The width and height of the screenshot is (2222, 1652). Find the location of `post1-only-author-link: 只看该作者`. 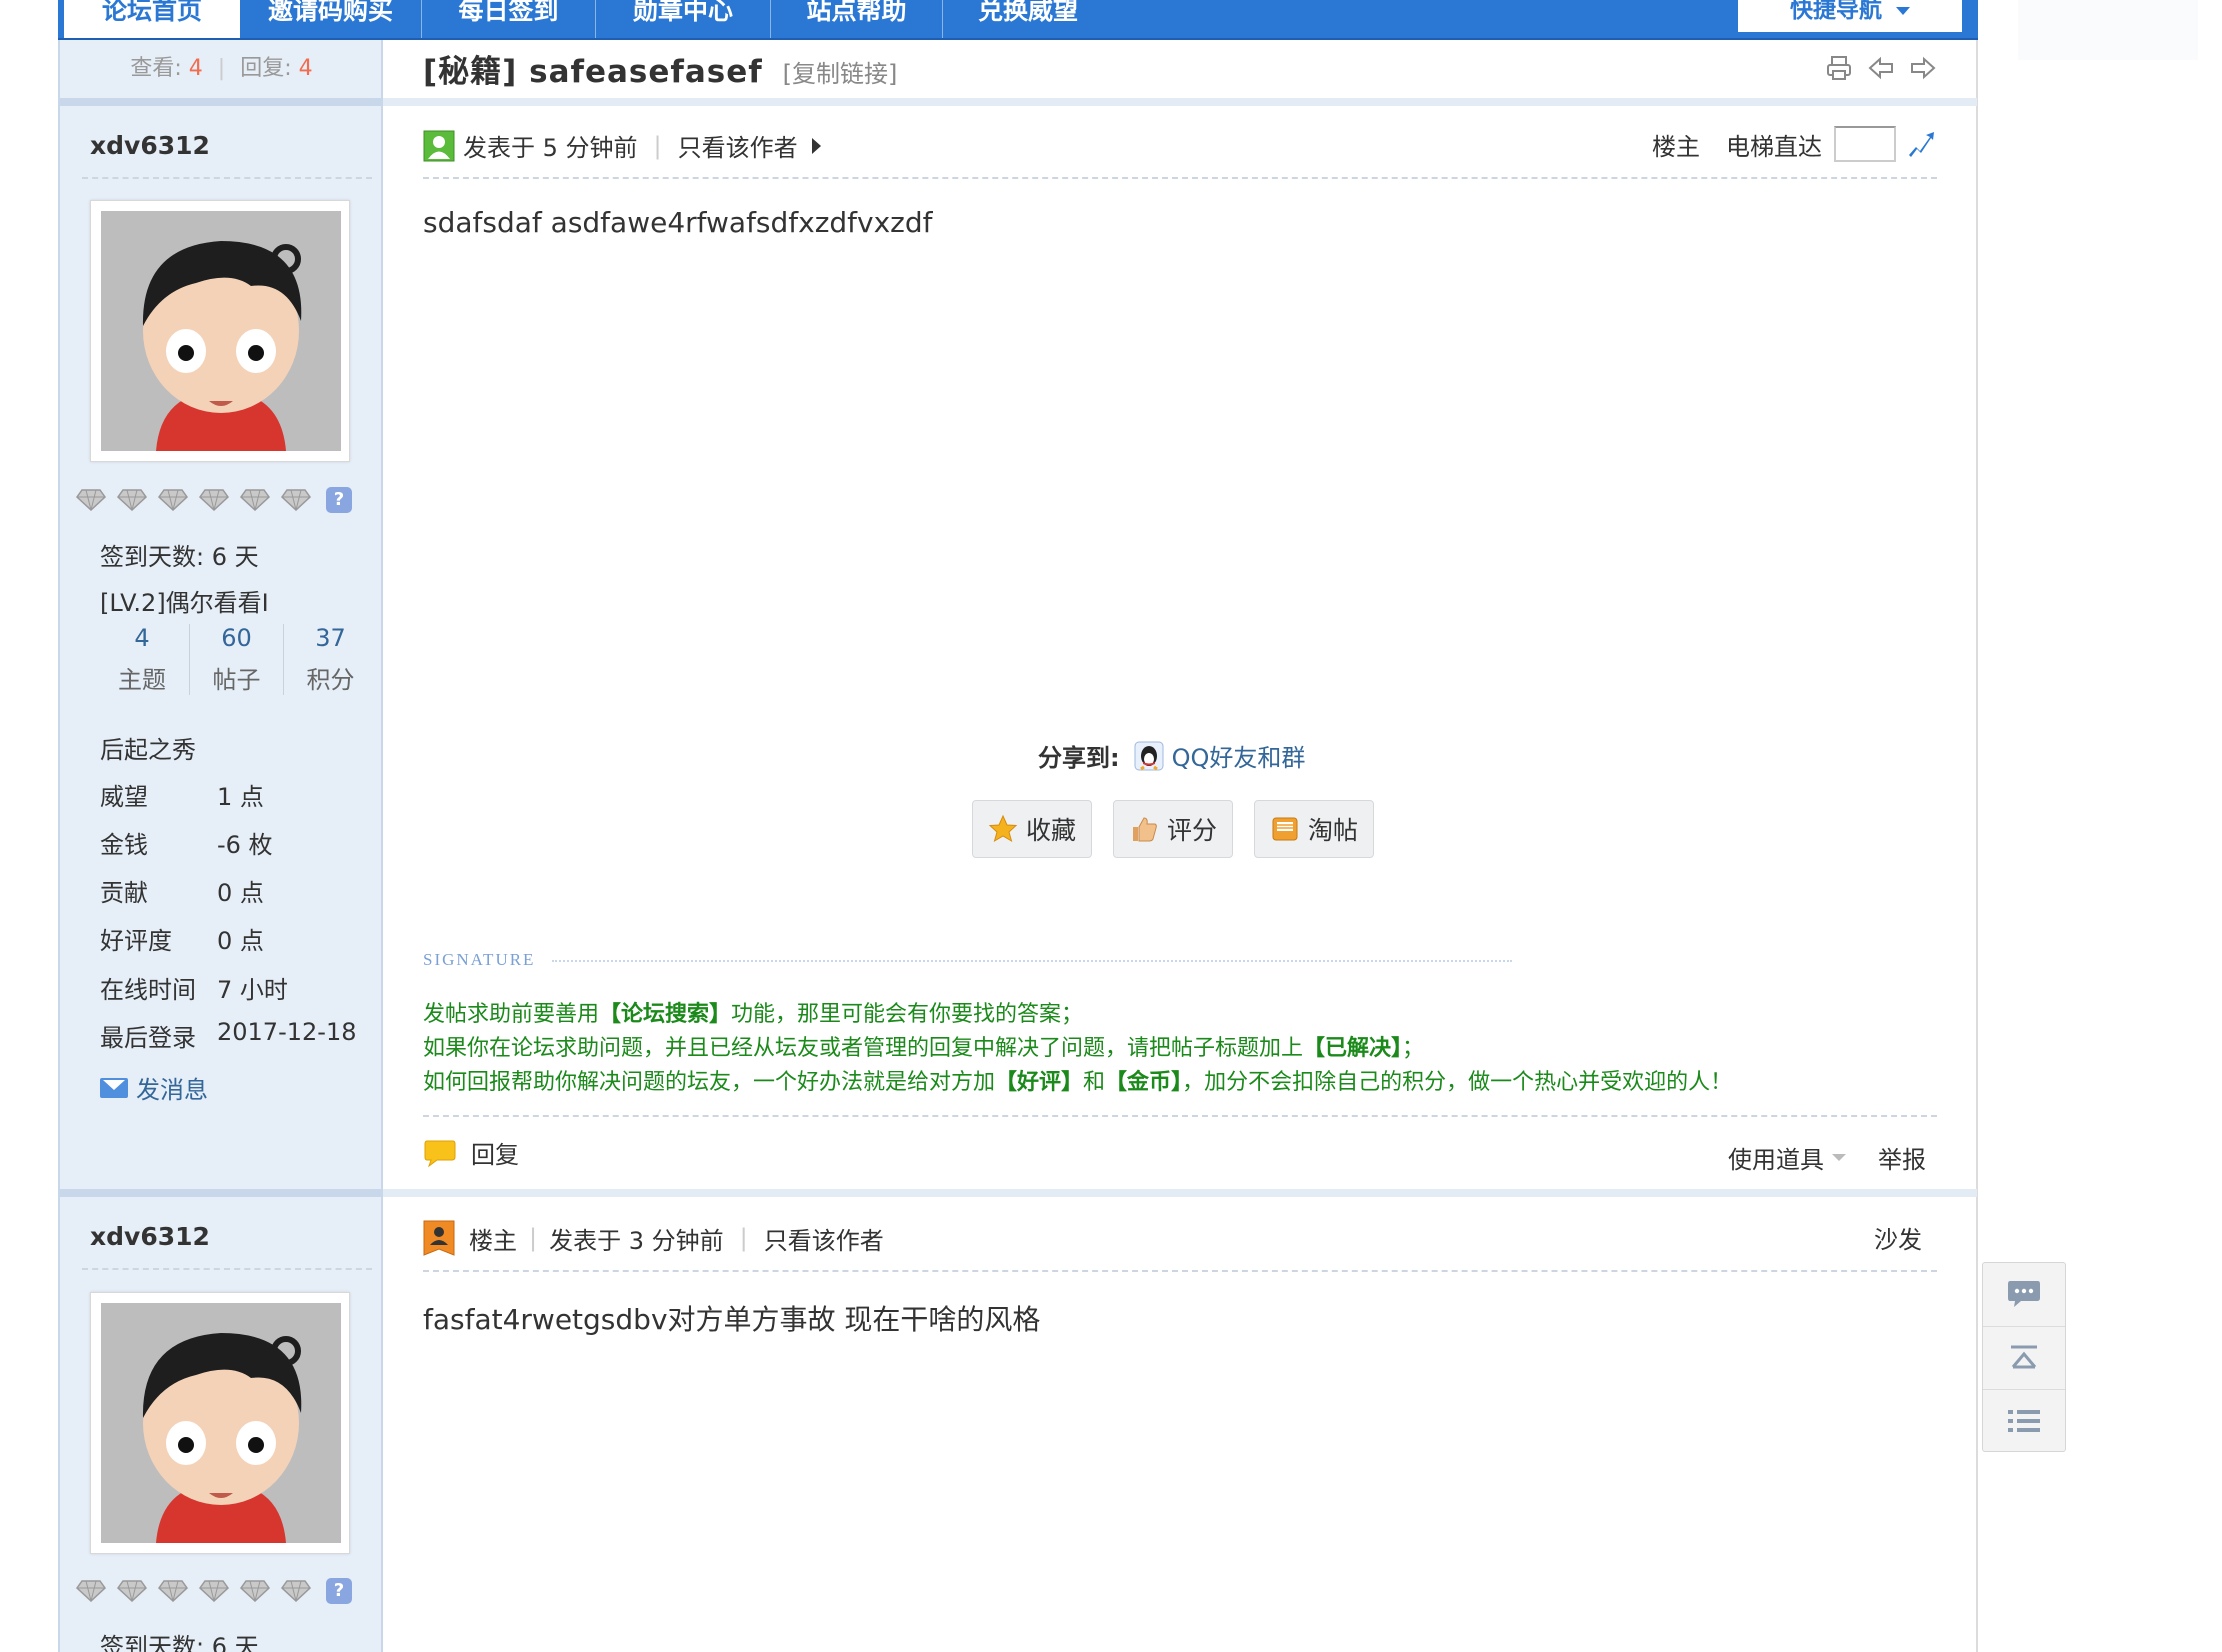

post1-only-author-link: 只看该作者 is located at coordinates (738, 145).